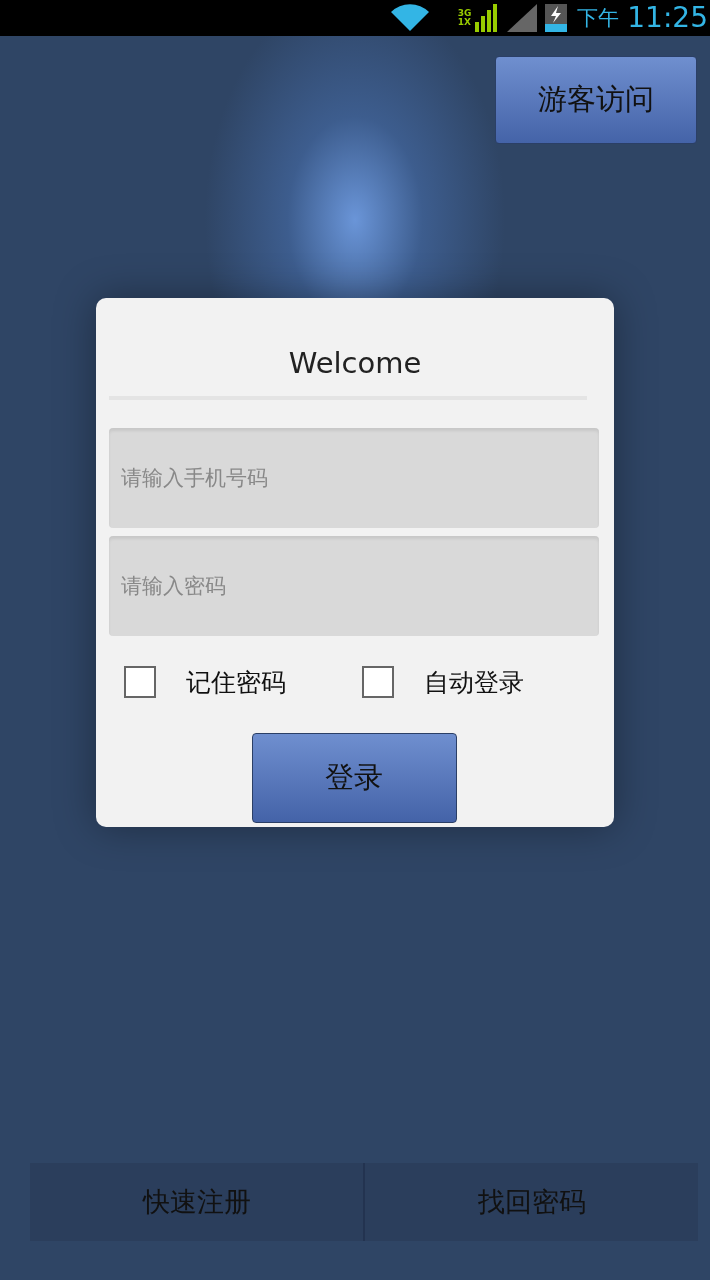 This screenshot has height=1280, width=710. I want to click on network-label: 1X, so click(464, 22).